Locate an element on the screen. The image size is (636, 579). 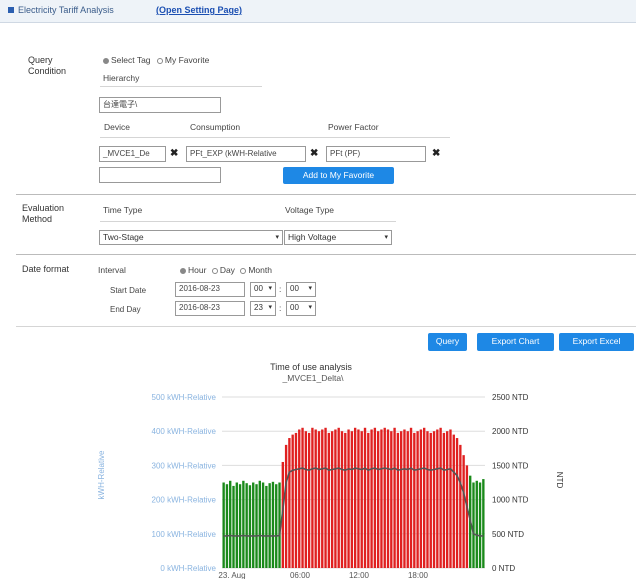
y-right-tick-label: 500 NTD is located at coordinates (508, 534).